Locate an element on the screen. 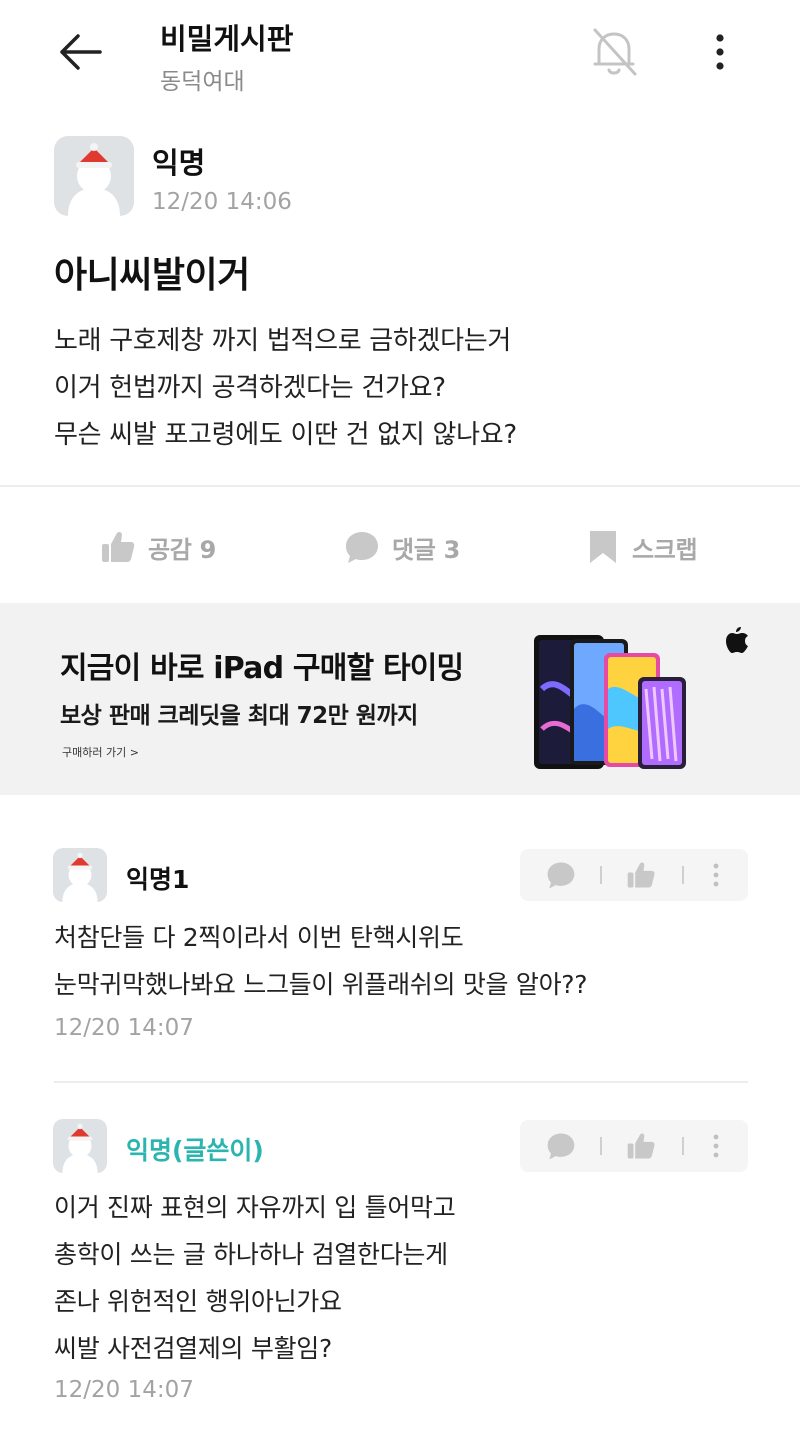 The height and width of the screenshot is (1430, 800). ad-subline: 보상 판매 크레딧을 최대 72만 원까지 is located at coordinates (239, 716).